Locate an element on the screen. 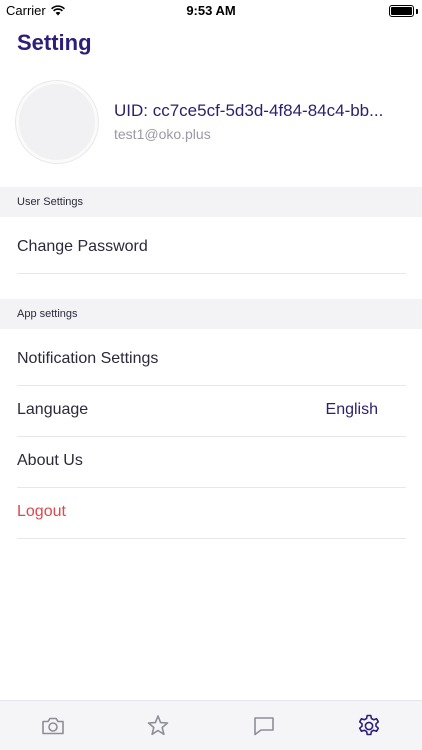 Image resolution: width=422 pixels, height=750 pixels. avatar is located at coordinates (57, 122).